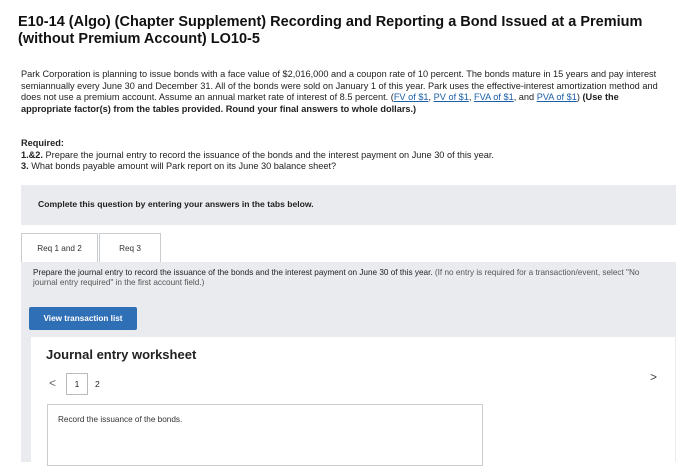 This screenshot has height=467, width=700. What do you see at coordinates (42, 143) in the screenshot?
I see `required-heading: Required:` at bounding box center [42, 143].